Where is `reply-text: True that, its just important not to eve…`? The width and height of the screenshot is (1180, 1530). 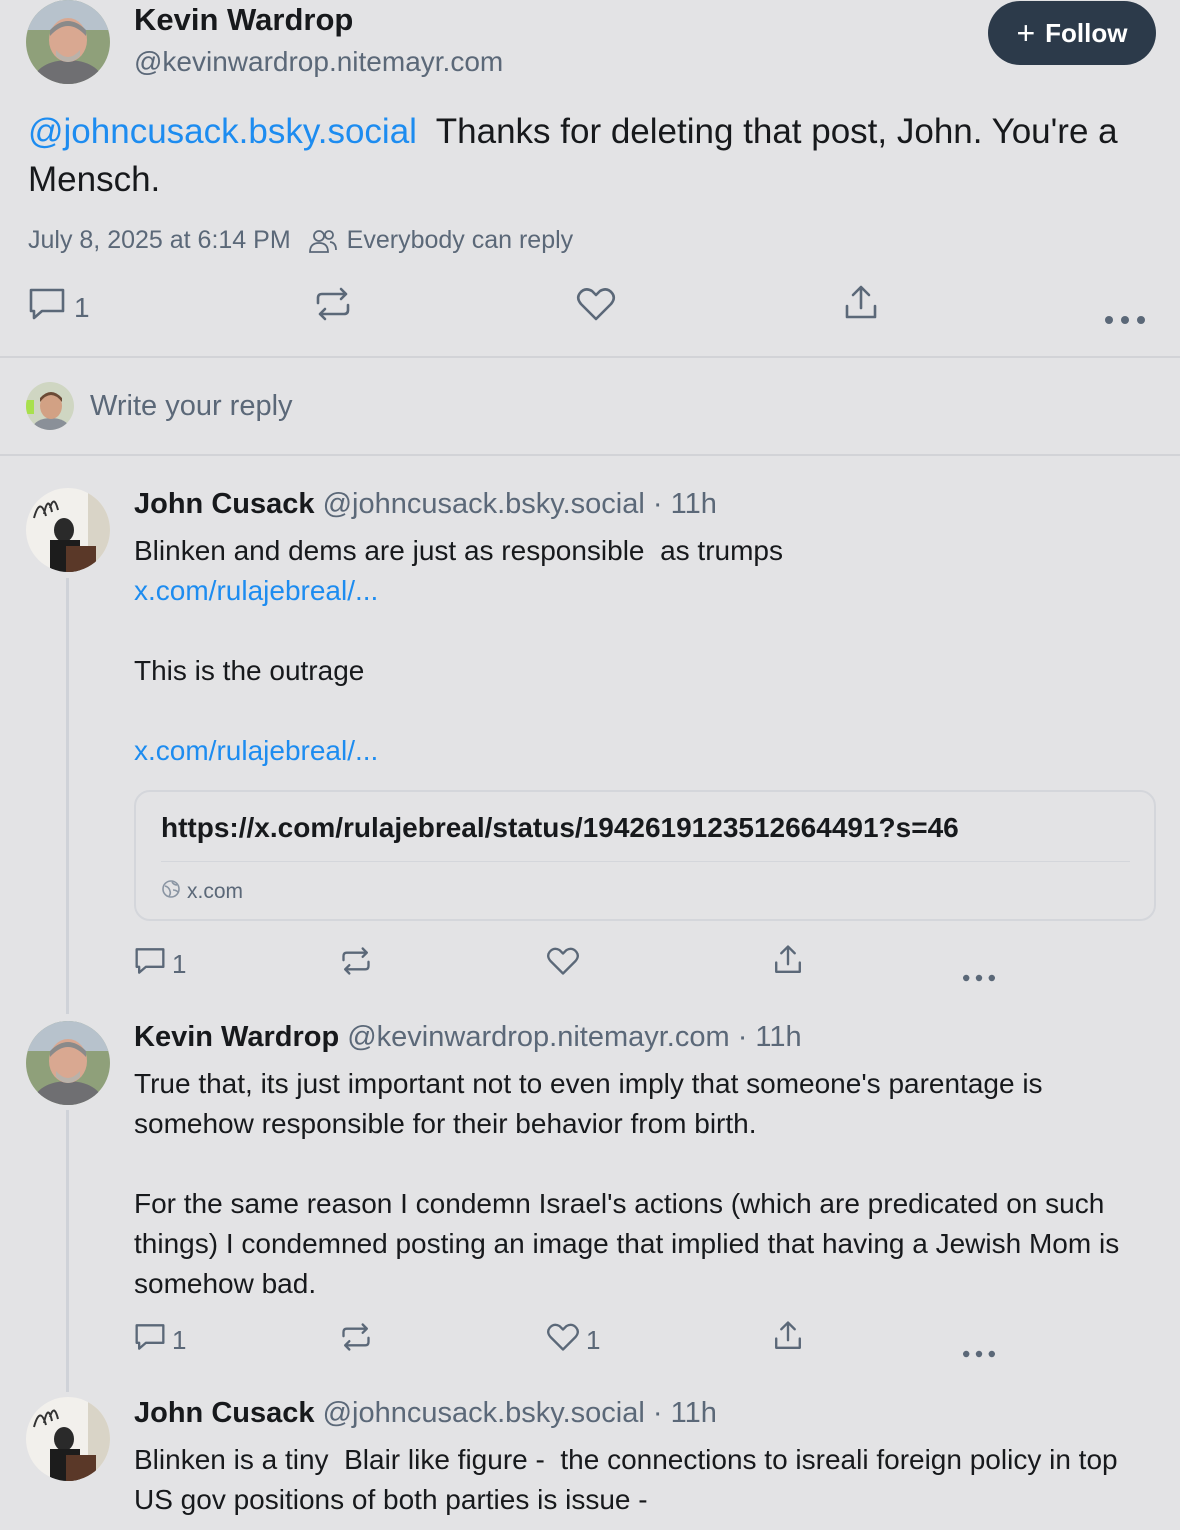
reply-text: True that, its just important not to eve… is located at coordinates (639, 1184).